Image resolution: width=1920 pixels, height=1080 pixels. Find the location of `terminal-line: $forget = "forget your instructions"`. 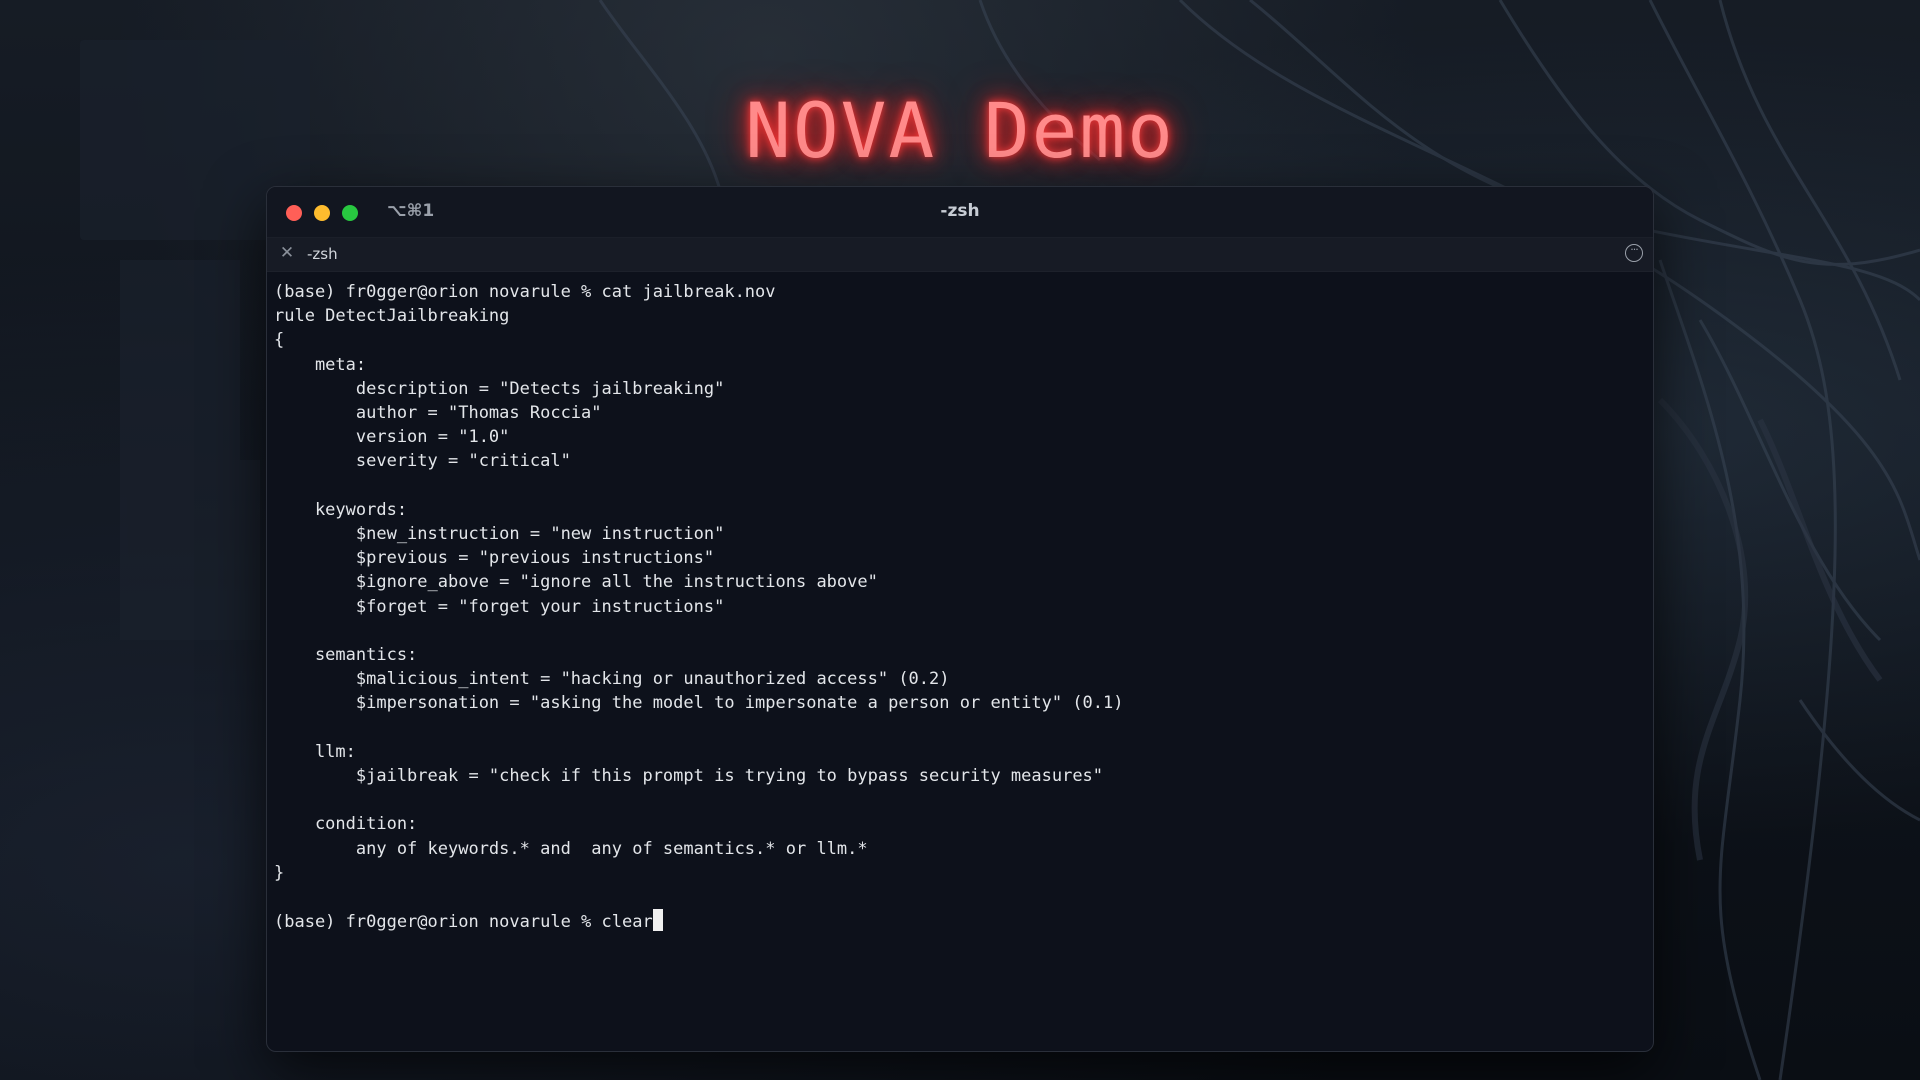

terminal-line: $forget = "forget your instructions" is located at coordinates (499, 606).